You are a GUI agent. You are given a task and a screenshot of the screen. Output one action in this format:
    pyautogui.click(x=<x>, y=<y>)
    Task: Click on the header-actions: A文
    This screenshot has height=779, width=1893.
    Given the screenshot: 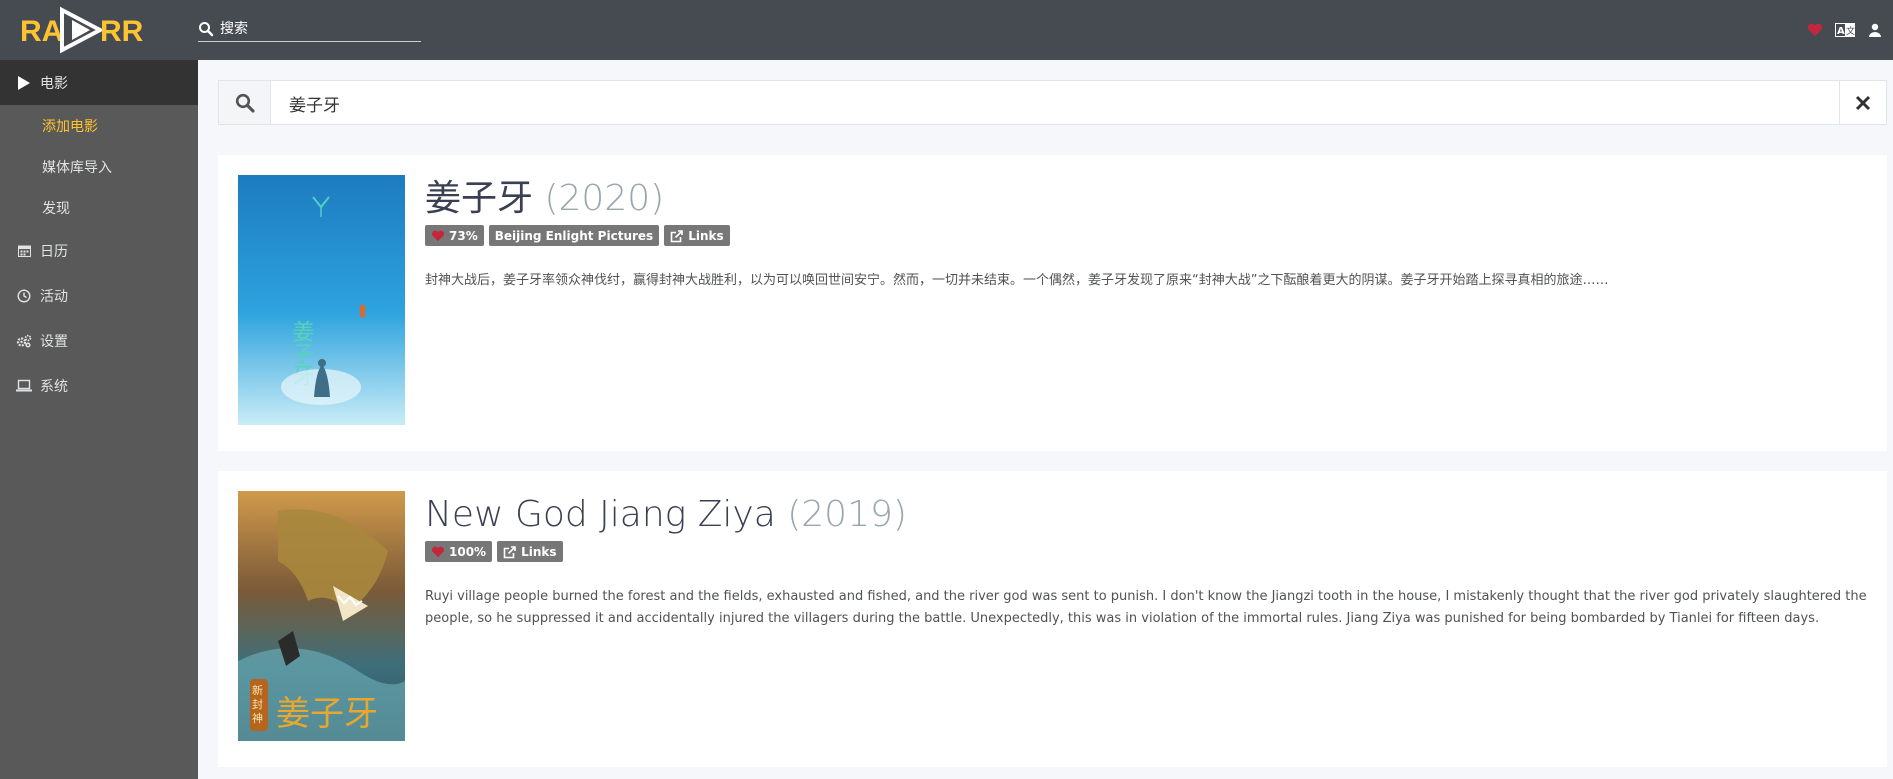 What is the action you would take?
    pyautogui.click(x=1845, y=30)
    